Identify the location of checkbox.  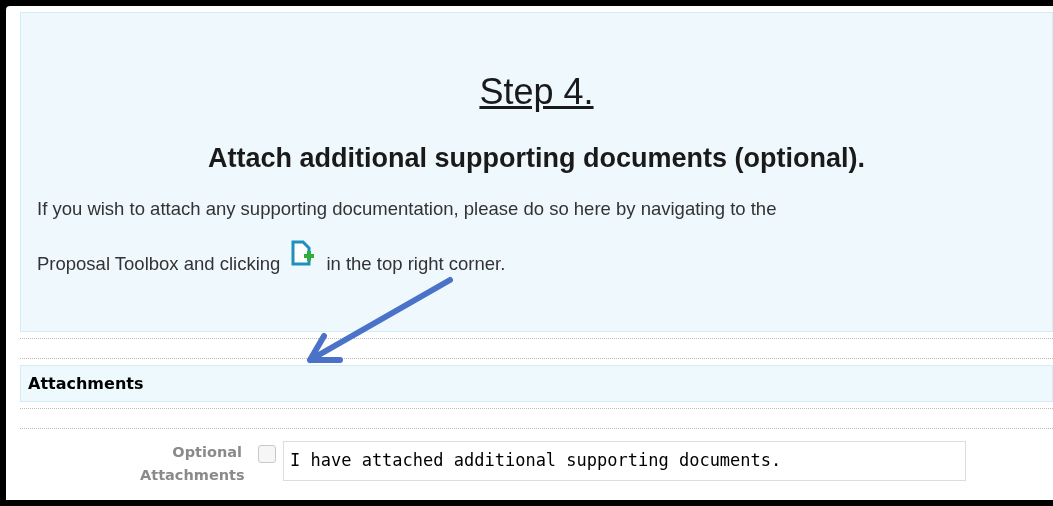
(267, 454).